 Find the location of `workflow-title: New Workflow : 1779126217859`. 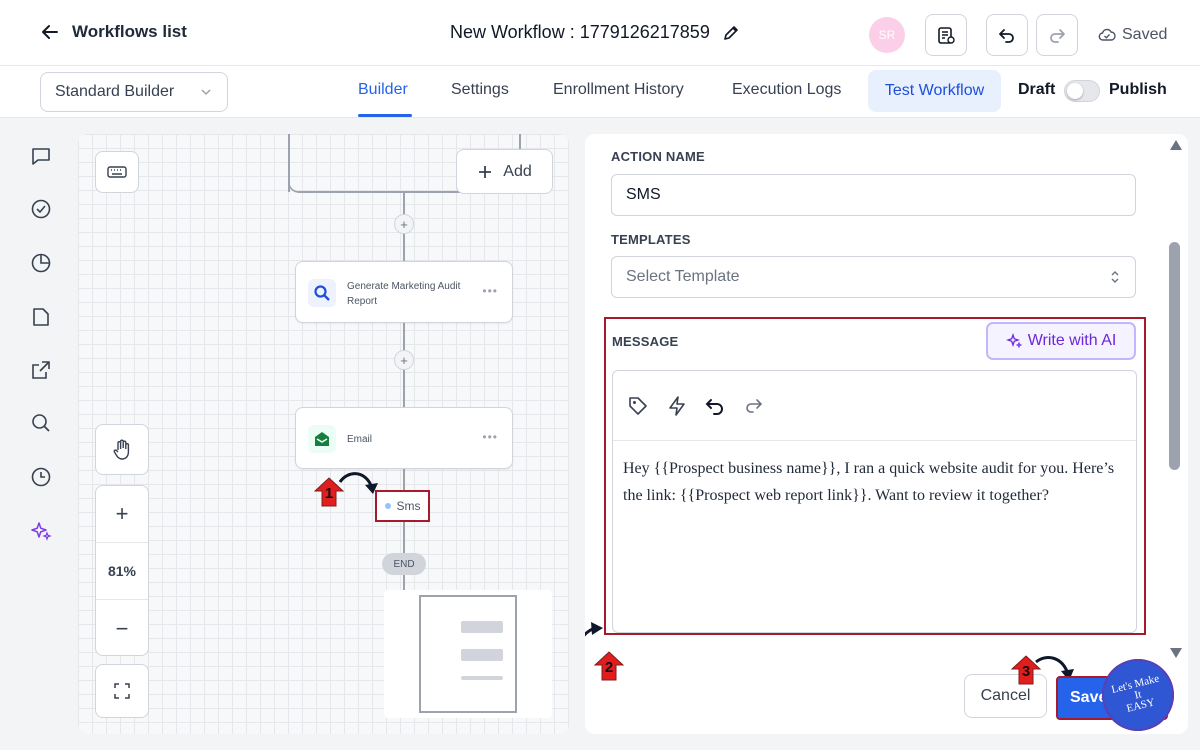

workflow-title: New Workflow : 1779126217859 is located at coordinates (595, 32).